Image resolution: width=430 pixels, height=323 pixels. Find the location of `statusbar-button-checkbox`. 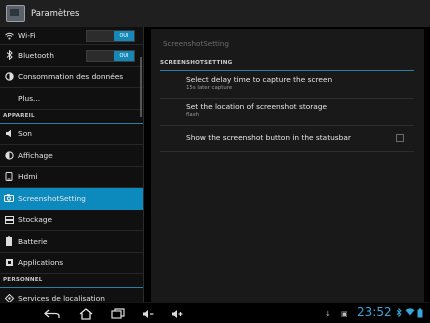

statusbar-button-checkbox is located at coordinates (400, 138).